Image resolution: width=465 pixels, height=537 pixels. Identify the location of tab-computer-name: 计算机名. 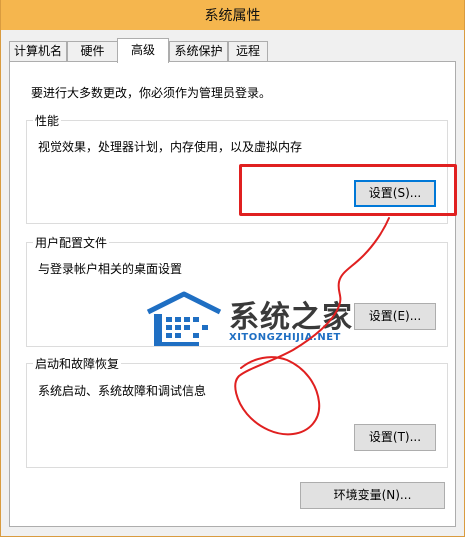
(38, 51).